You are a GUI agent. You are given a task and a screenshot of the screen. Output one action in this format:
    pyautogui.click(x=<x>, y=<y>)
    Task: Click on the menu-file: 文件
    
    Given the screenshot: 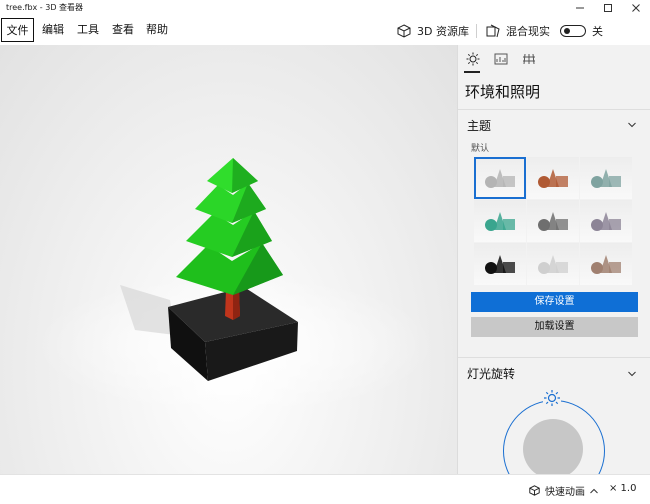 What is the action you would take?
    pyautogui.click(x=17, y=30)
    